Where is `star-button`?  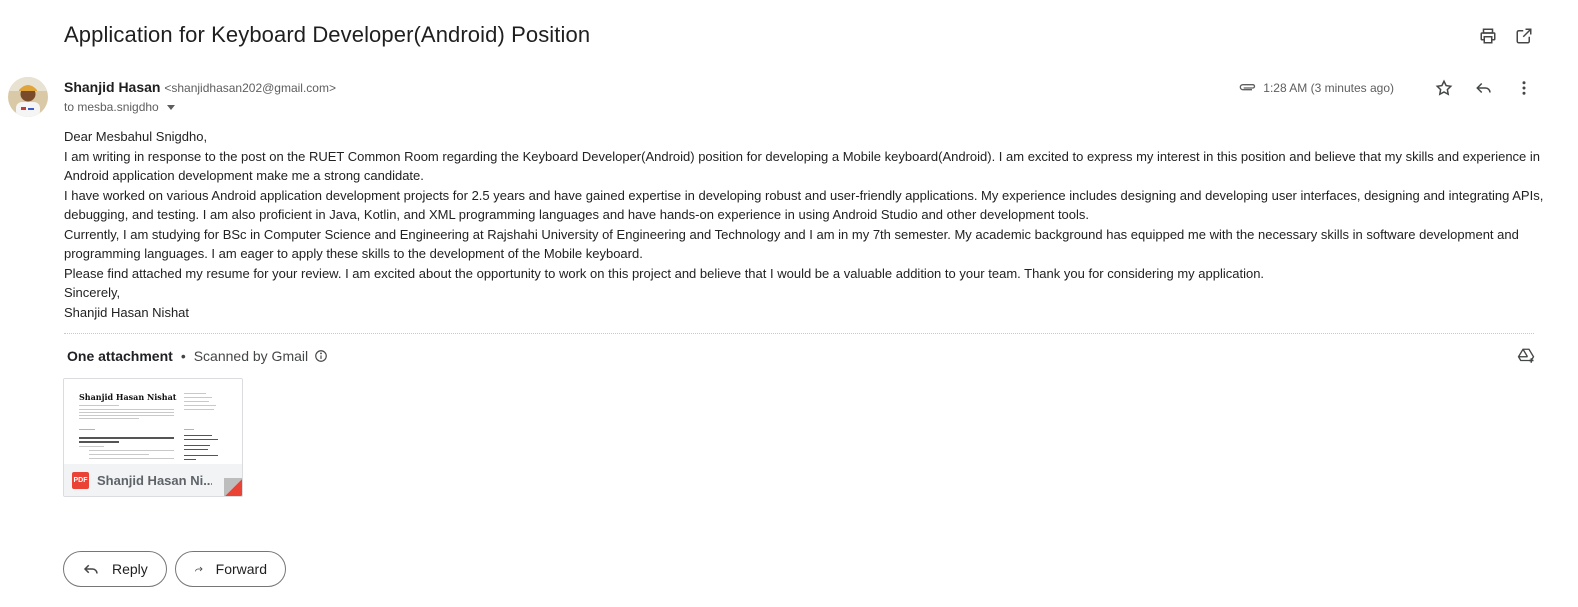
star-button is located at coordinates (1444, 88).